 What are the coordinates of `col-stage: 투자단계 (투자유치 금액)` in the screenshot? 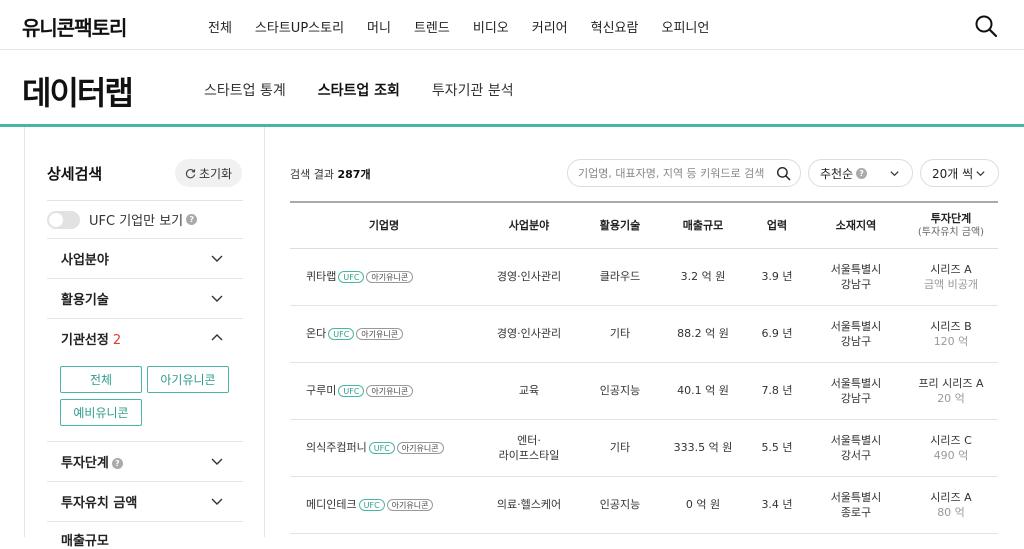 It's located at (951, 225).